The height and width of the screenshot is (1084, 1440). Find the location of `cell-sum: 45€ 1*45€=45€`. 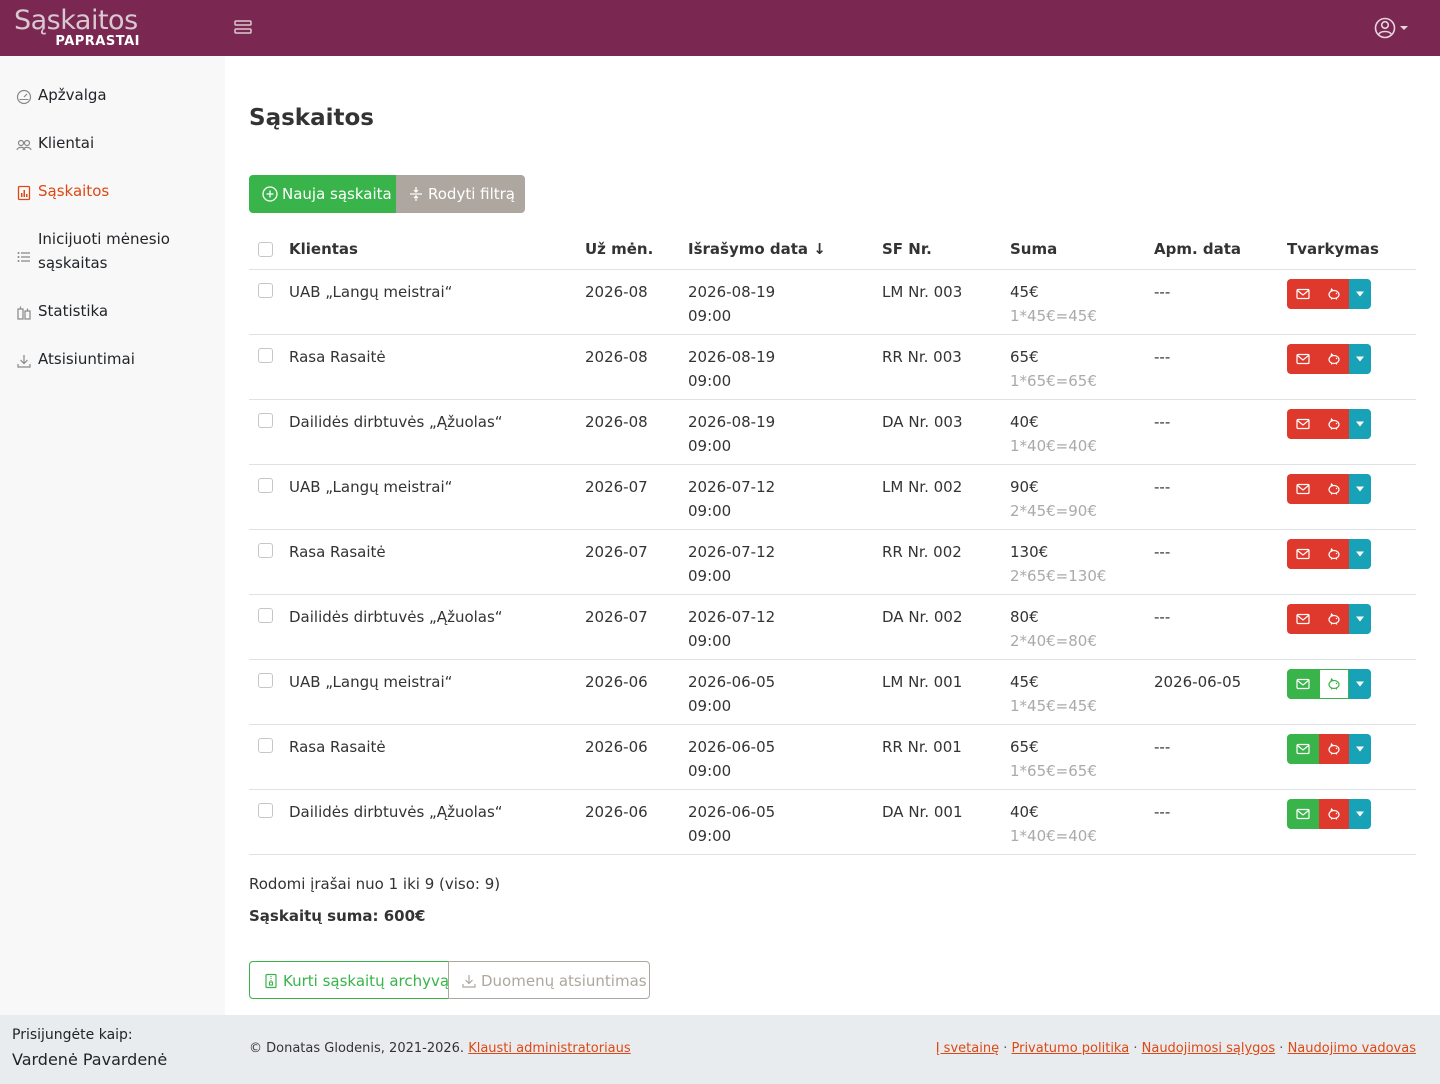

cell-sum: 45€ 1*45€=45€ is located at coordinates (1053, 694).